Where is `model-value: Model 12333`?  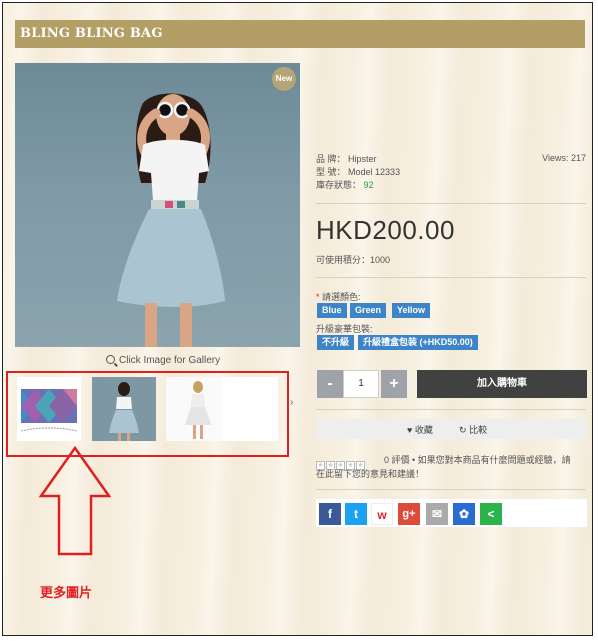
model-value: Model 12333 is located at coordinates (374, 172).